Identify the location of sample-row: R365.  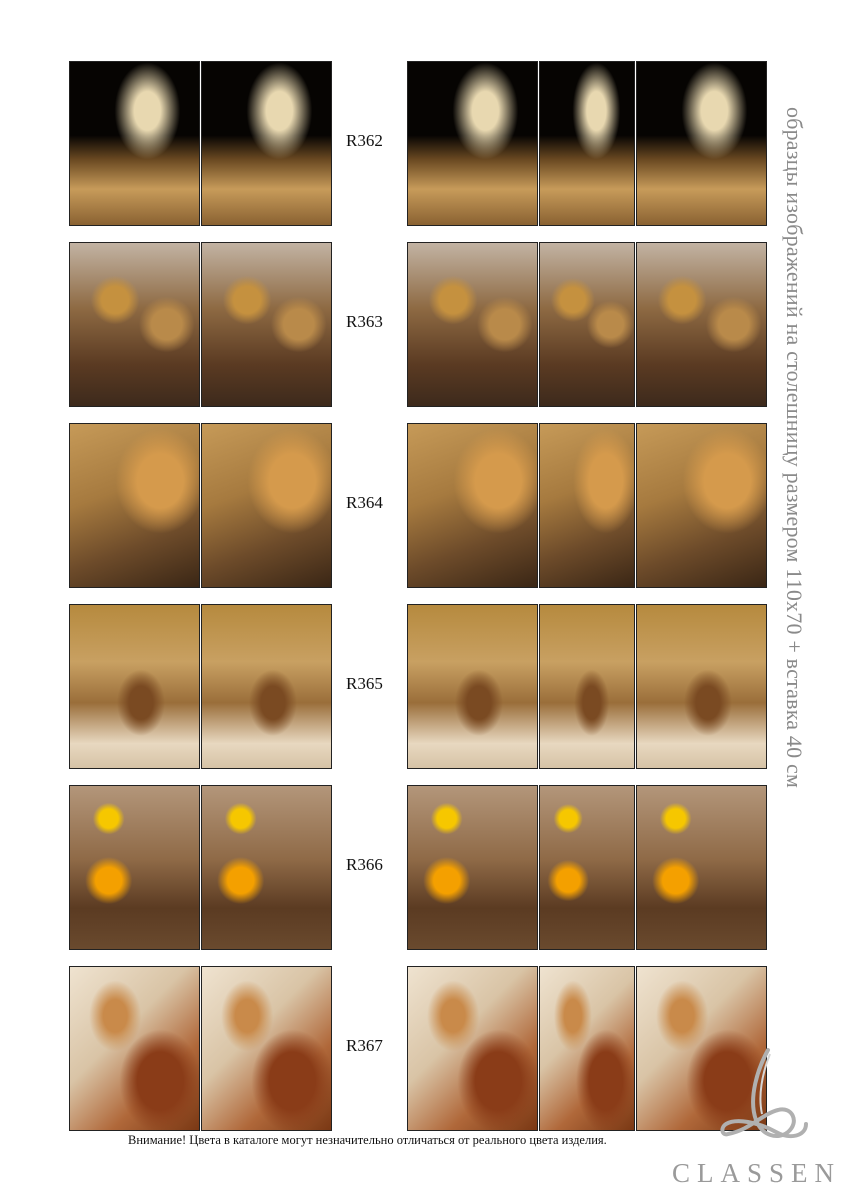
(433, 686).